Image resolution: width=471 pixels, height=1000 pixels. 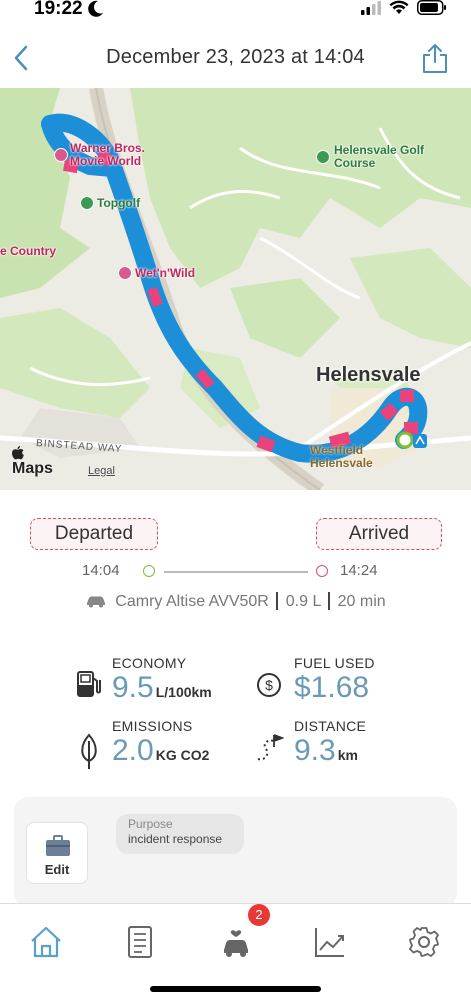 I want to click on purpose-chip: Purpose incident response, so click(x=180, y=834).